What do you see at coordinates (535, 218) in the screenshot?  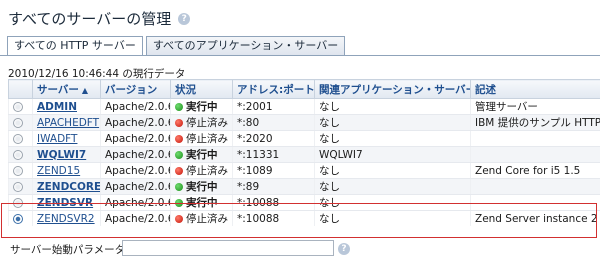 I see `description-cell: Zend Server instance 2` at bounding box center [535, 218].